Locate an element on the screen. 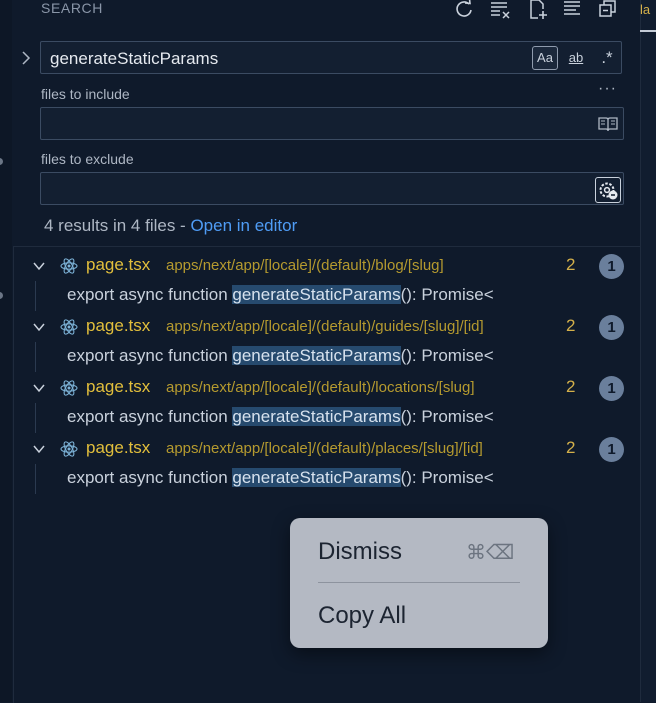  menu-separator is located at coordinates (419, 582).